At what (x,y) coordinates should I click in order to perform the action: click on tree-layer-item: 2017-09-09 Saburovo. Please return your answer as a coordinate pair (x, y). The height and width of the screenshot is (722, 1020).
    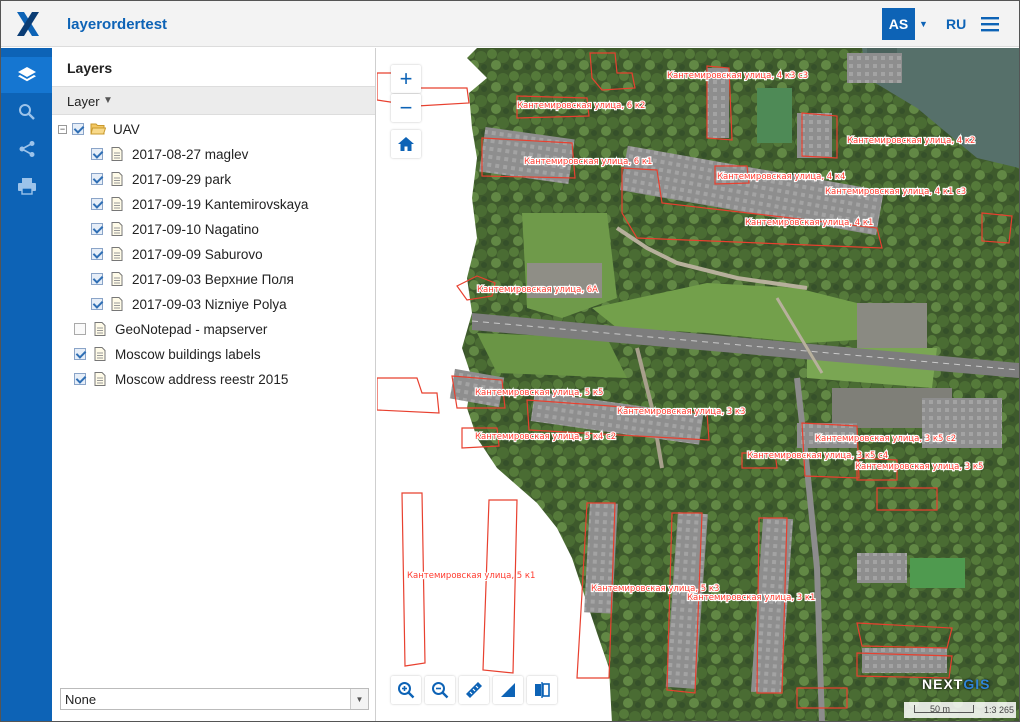
    Looking at the image, I should click on (177, 254).